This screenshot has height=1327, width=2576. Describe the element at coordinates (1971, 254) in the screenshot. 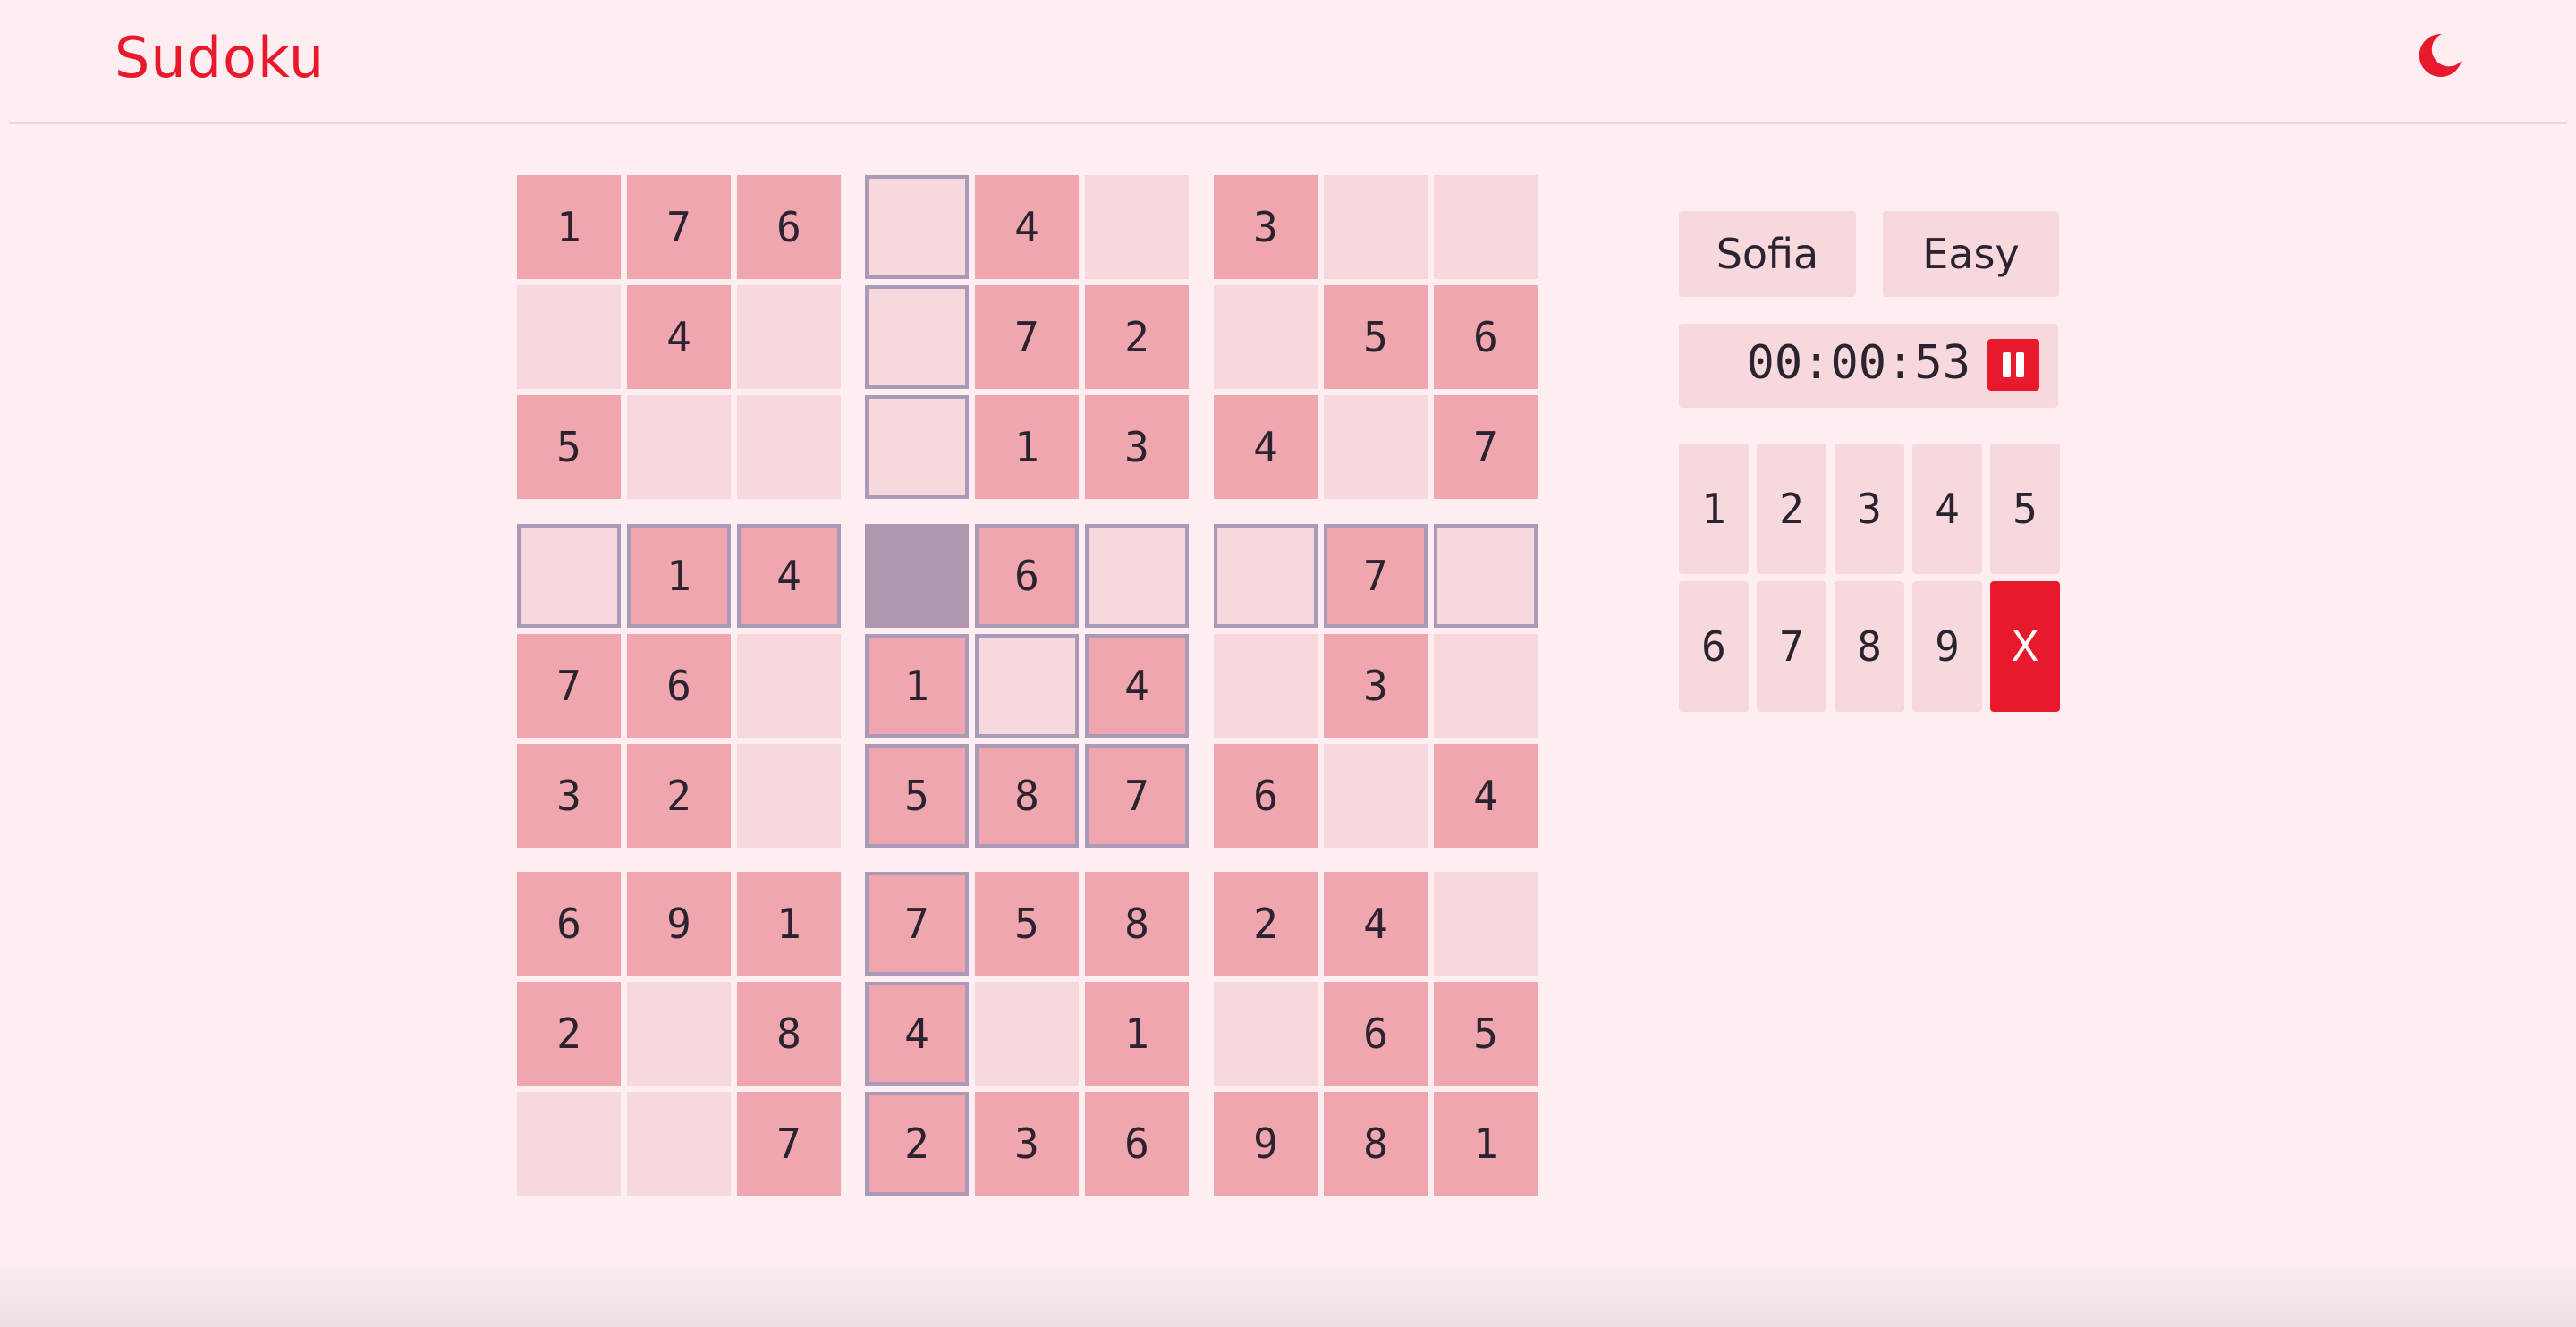

I see `difficulty-badge: Easy` at that location.